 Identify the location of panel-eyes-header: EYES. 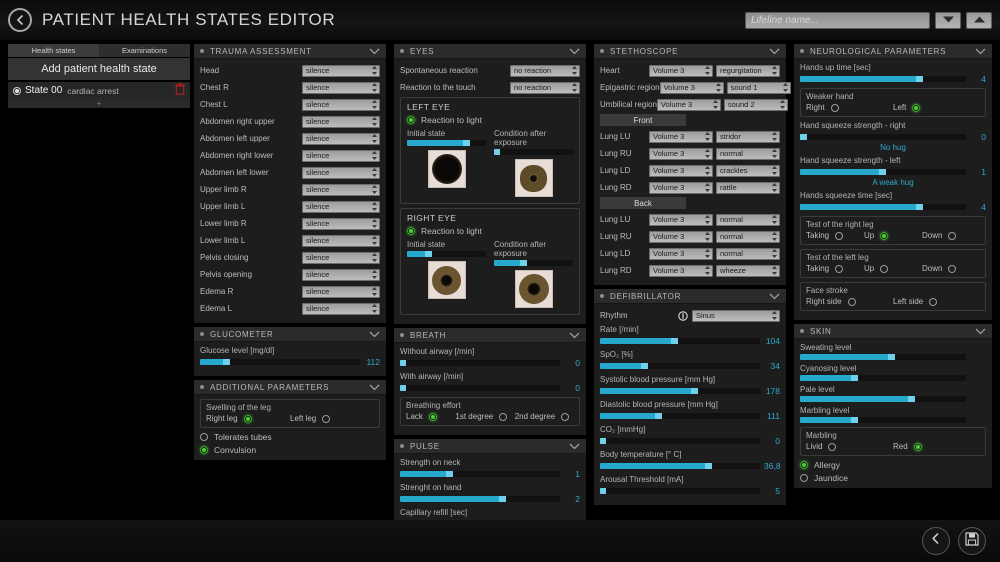
(490, 51).